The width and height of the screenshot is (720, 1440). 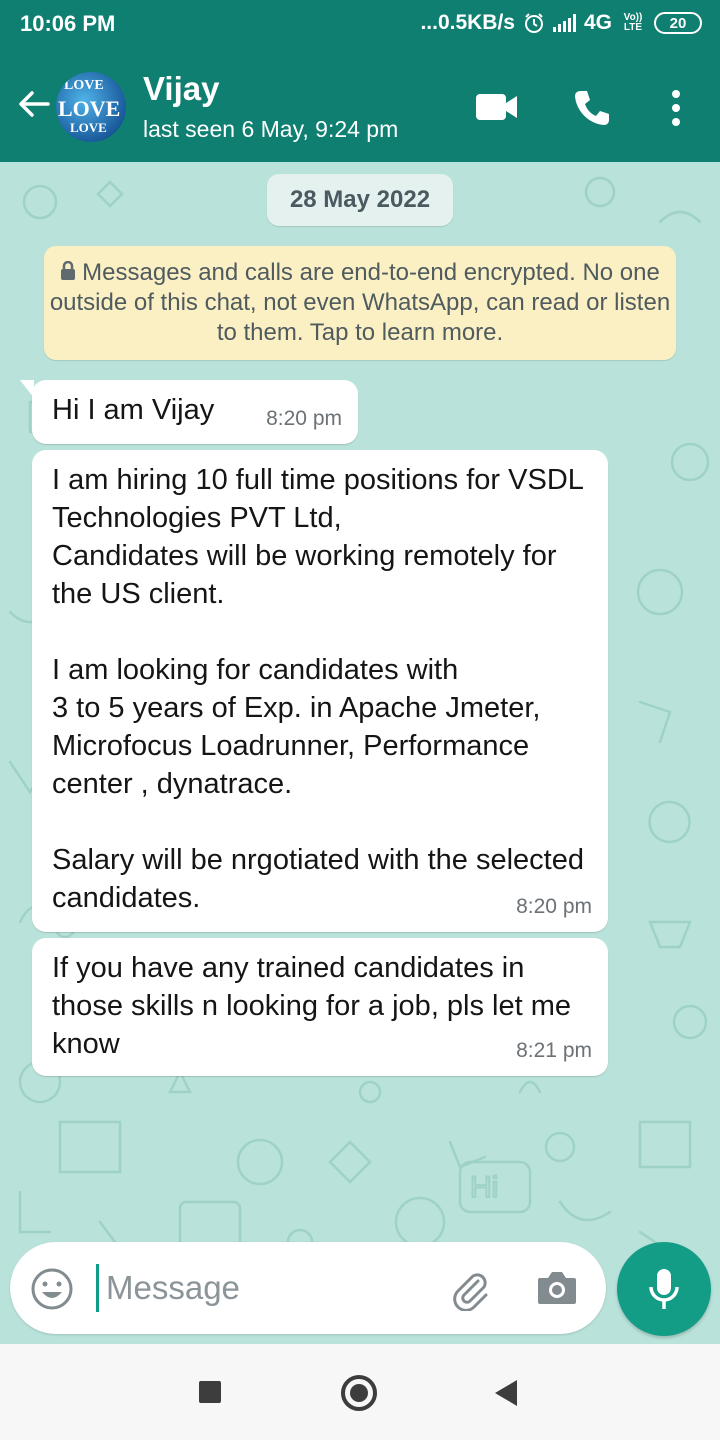 I want to click on camera-icon, so click(x=557, y=1287).